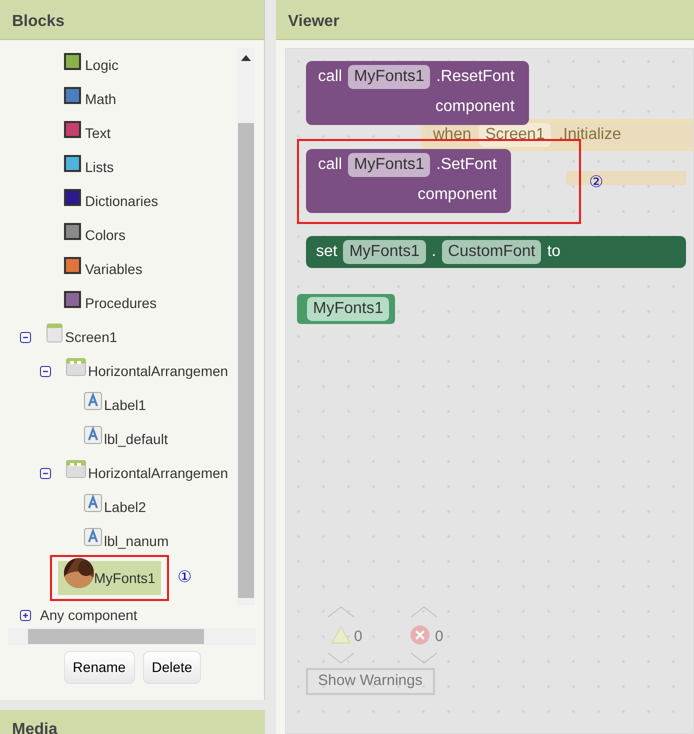 This screenshot has width=694, height=734. What do you see at coordinates (417, 93) in the screenshot?
I see `method-block: call MyFonts1 .ResetFont component` at bounding box center [417, 93].